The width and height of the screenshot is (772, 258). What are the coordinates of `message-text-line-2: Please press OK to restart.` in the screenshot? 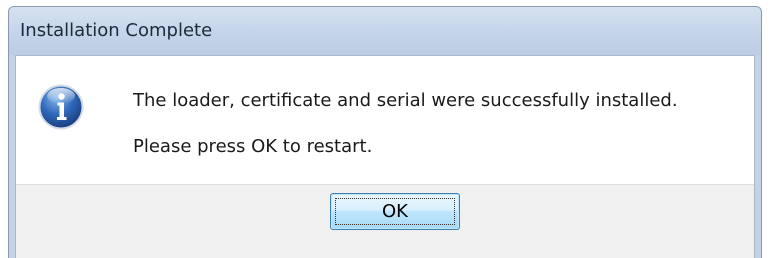 It's located at (253, 146).